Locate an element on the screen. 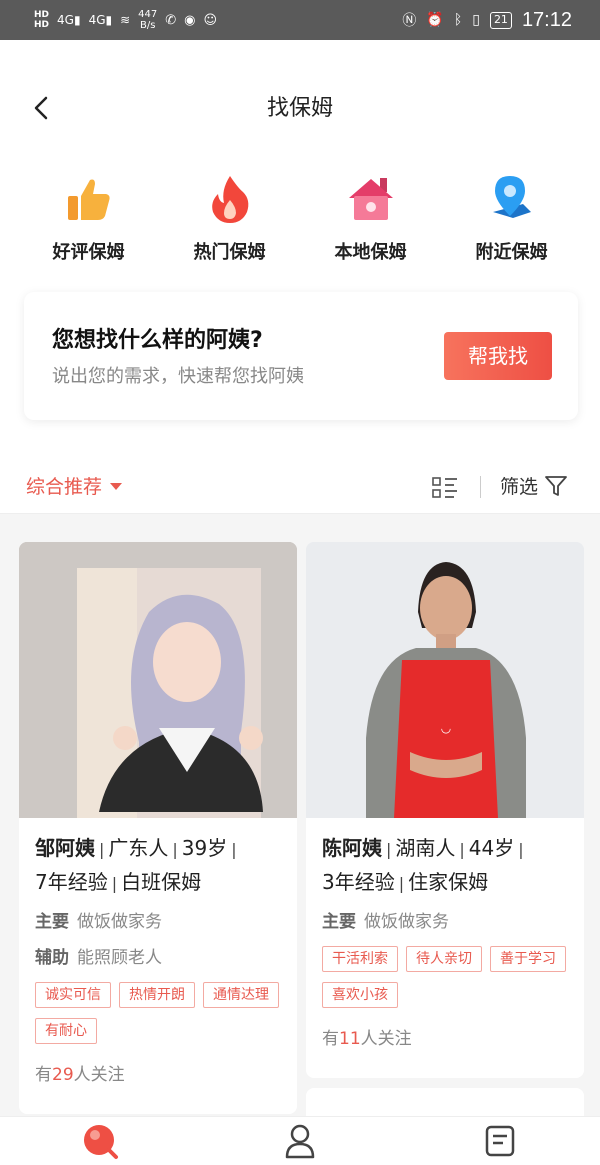  clock: 17:12 is located at coordinates (546, 19).